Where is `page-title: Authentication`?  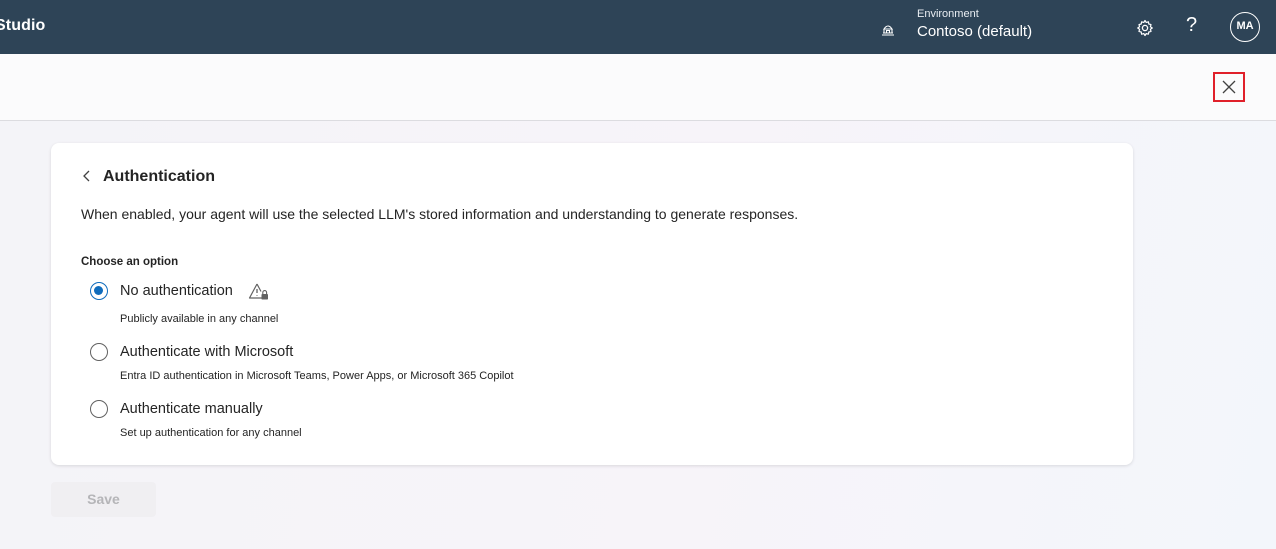 page-title: Authentication is located at coordinates (159, 176).